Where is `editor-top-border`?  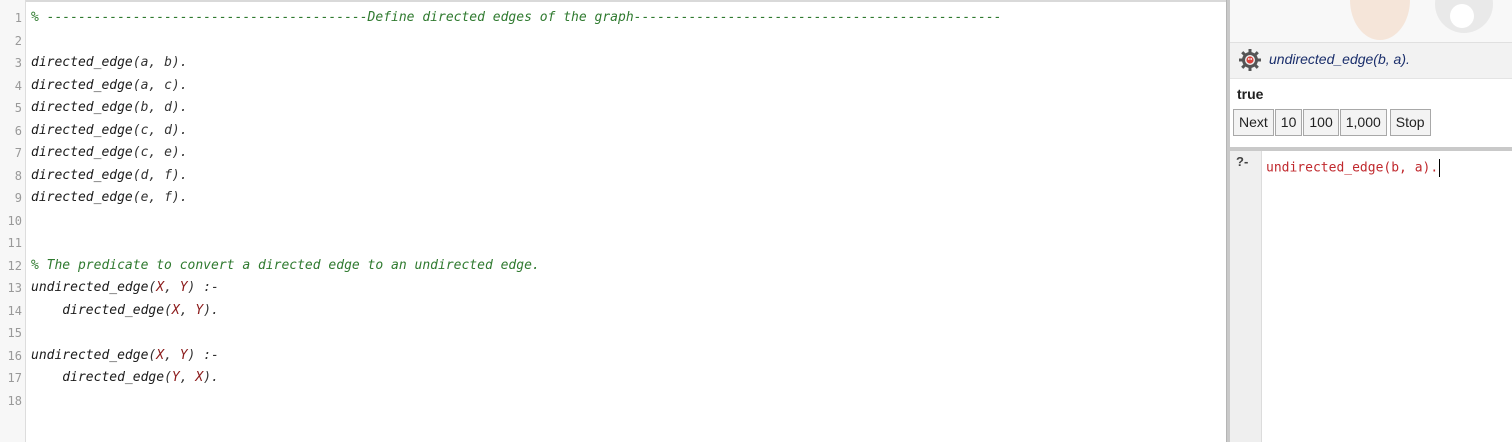 editor-top-border is located at coordinates (613, 1).